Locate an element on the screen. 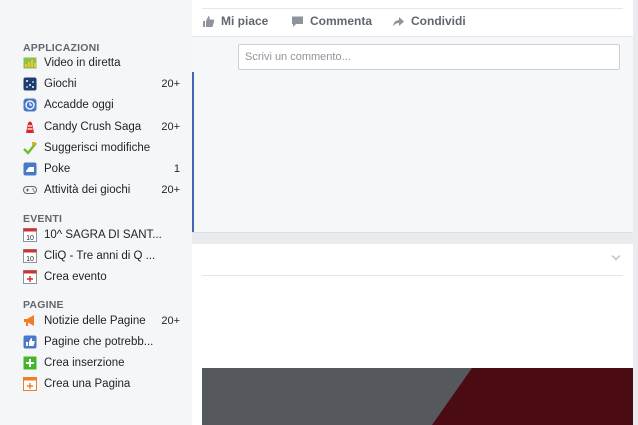 The image size is (638, 425). comment-icon is located at coordinates (297, 21).